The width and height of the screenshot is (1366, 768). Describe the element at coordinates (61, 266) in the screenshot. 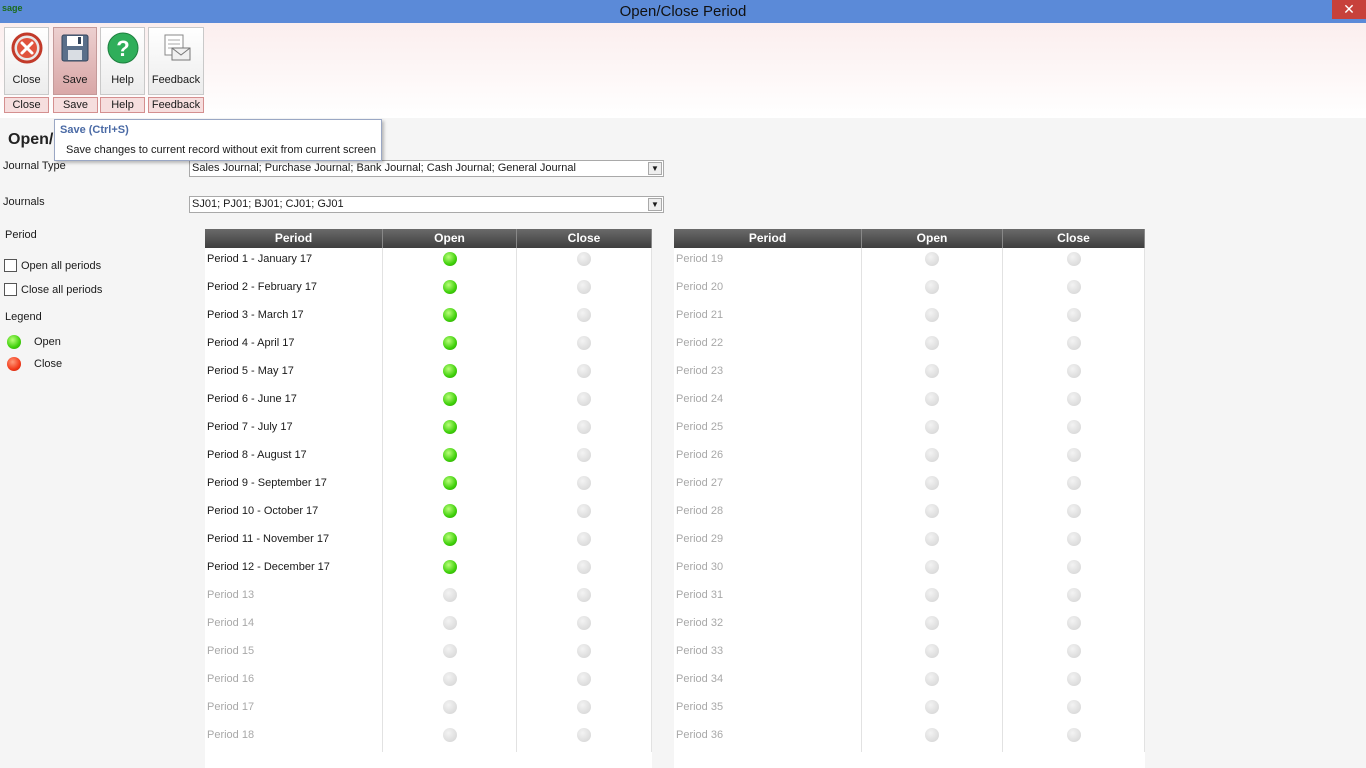

I see `open-all-periods-label: Open all periods` at that location.